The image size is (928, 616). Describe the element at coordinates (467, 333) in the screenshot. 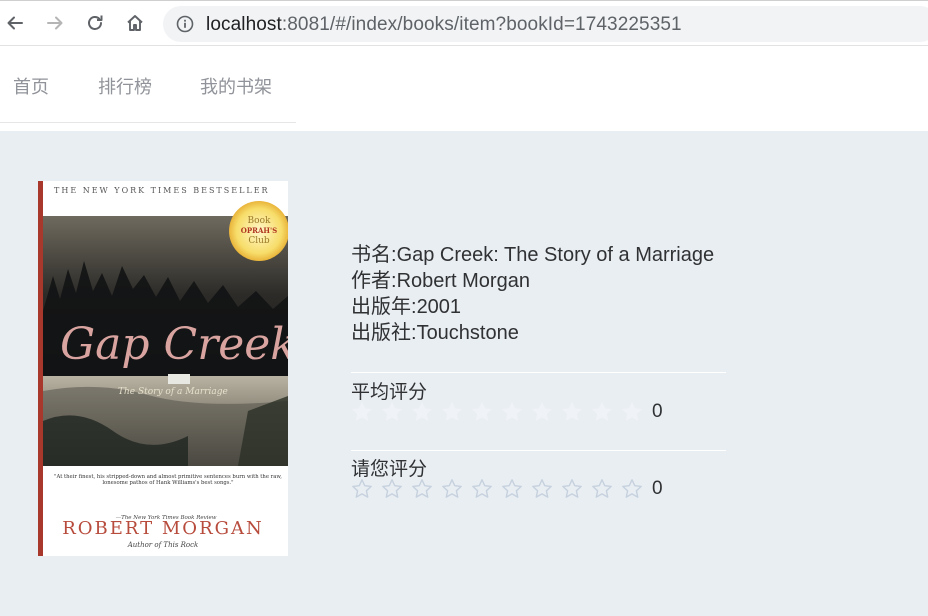

I see `book-publisher: Touchstone` at that location.